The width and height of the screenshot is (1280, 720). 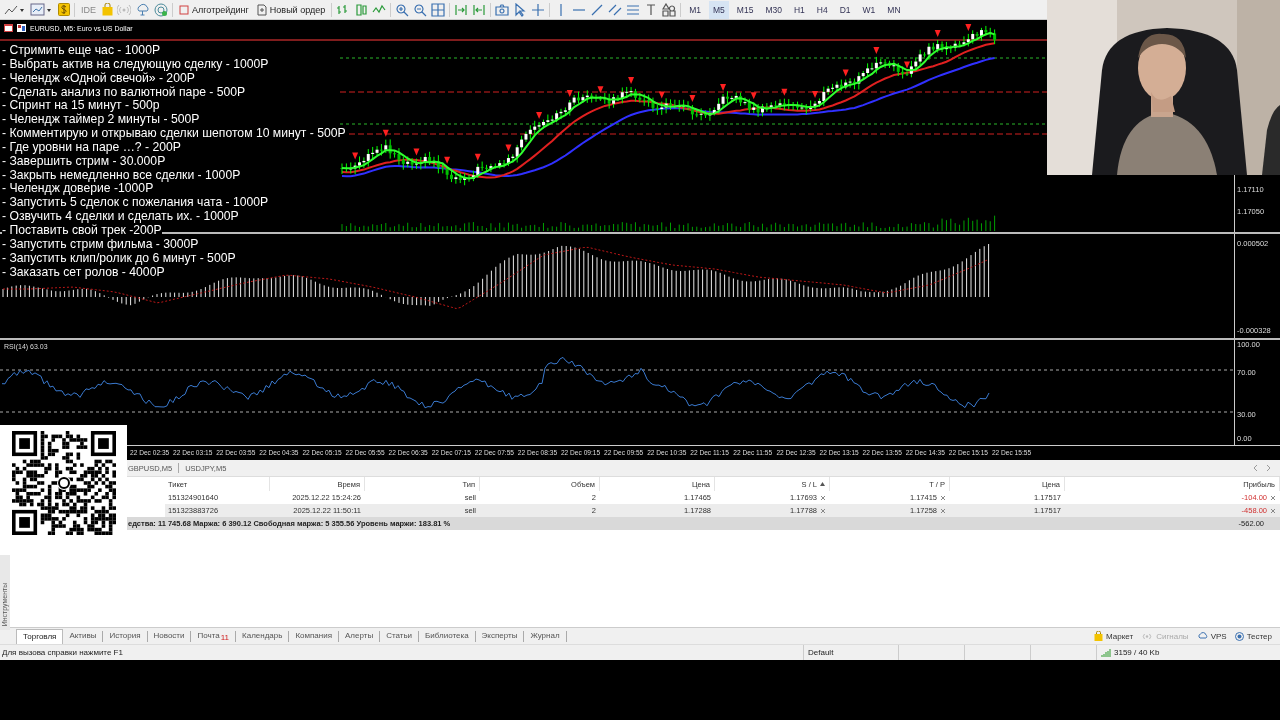 What do you see at coordinates (520, 9) in the screenshot?
I see `cursor-icon` at bounding box center [520, 9].